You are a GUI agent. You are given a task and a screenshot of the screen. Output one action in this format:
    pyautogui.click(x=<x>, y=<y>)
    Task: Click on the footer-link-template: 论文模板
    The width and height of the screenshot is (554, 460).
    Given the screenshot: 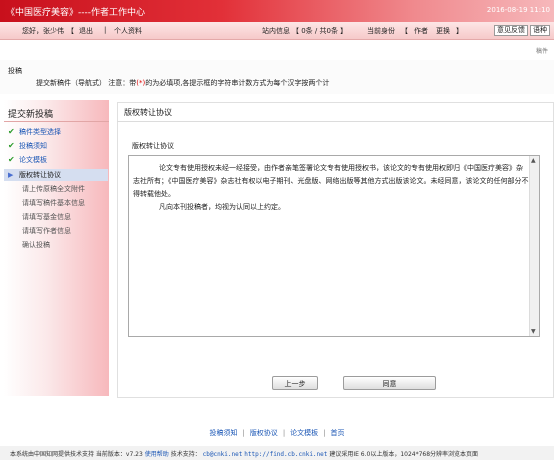 What is the action you would take?
    pyautogui.click(x=304, y=433)
    